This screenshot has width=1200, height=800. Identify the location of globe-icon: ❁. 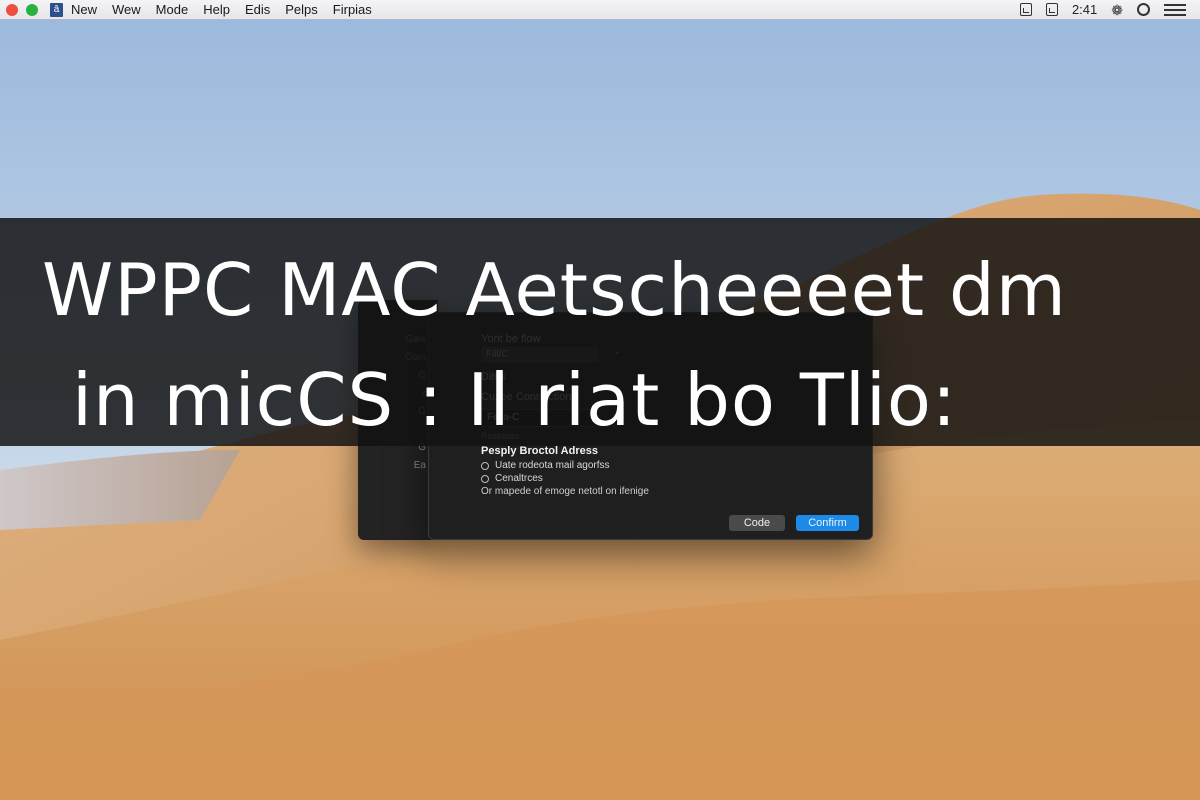
(1117, 10).